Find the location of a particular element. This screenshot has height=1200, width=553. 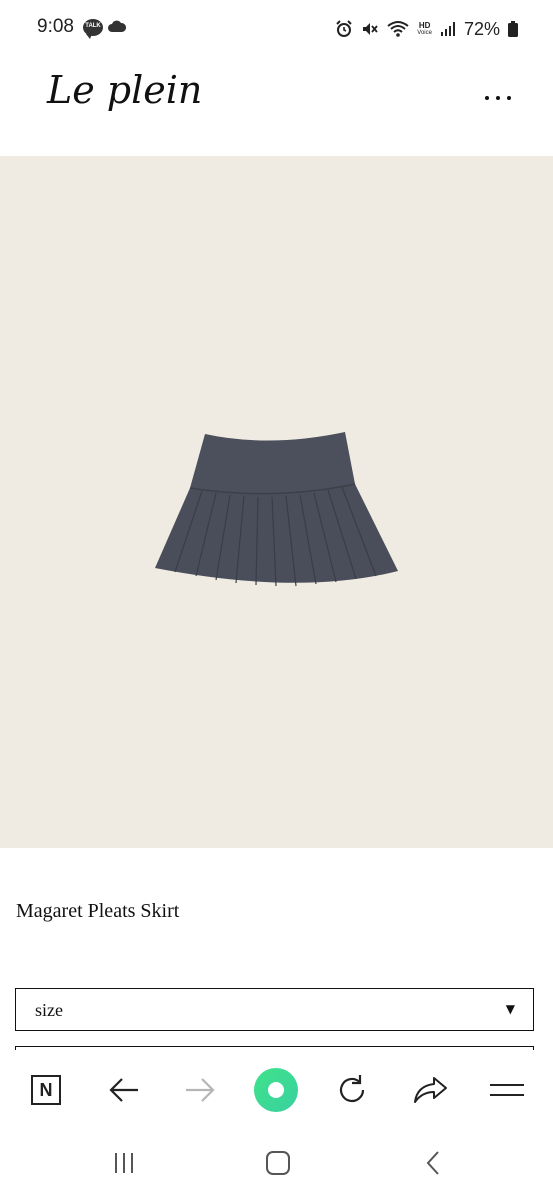

signal-icon is located at coordinates (447, 29).